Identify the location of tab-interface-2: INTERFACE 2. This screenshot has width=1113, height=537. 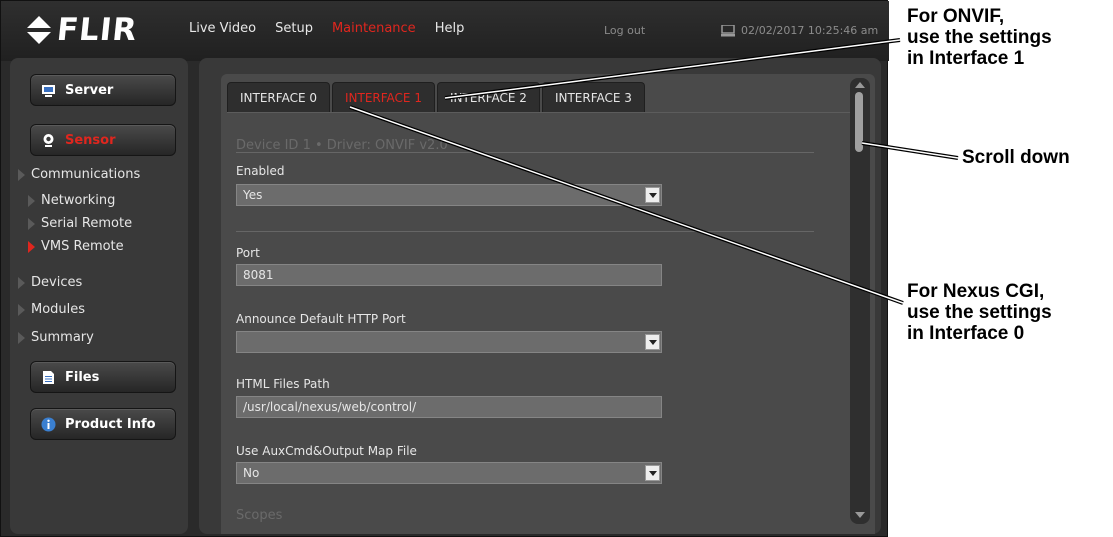
(488, 97).